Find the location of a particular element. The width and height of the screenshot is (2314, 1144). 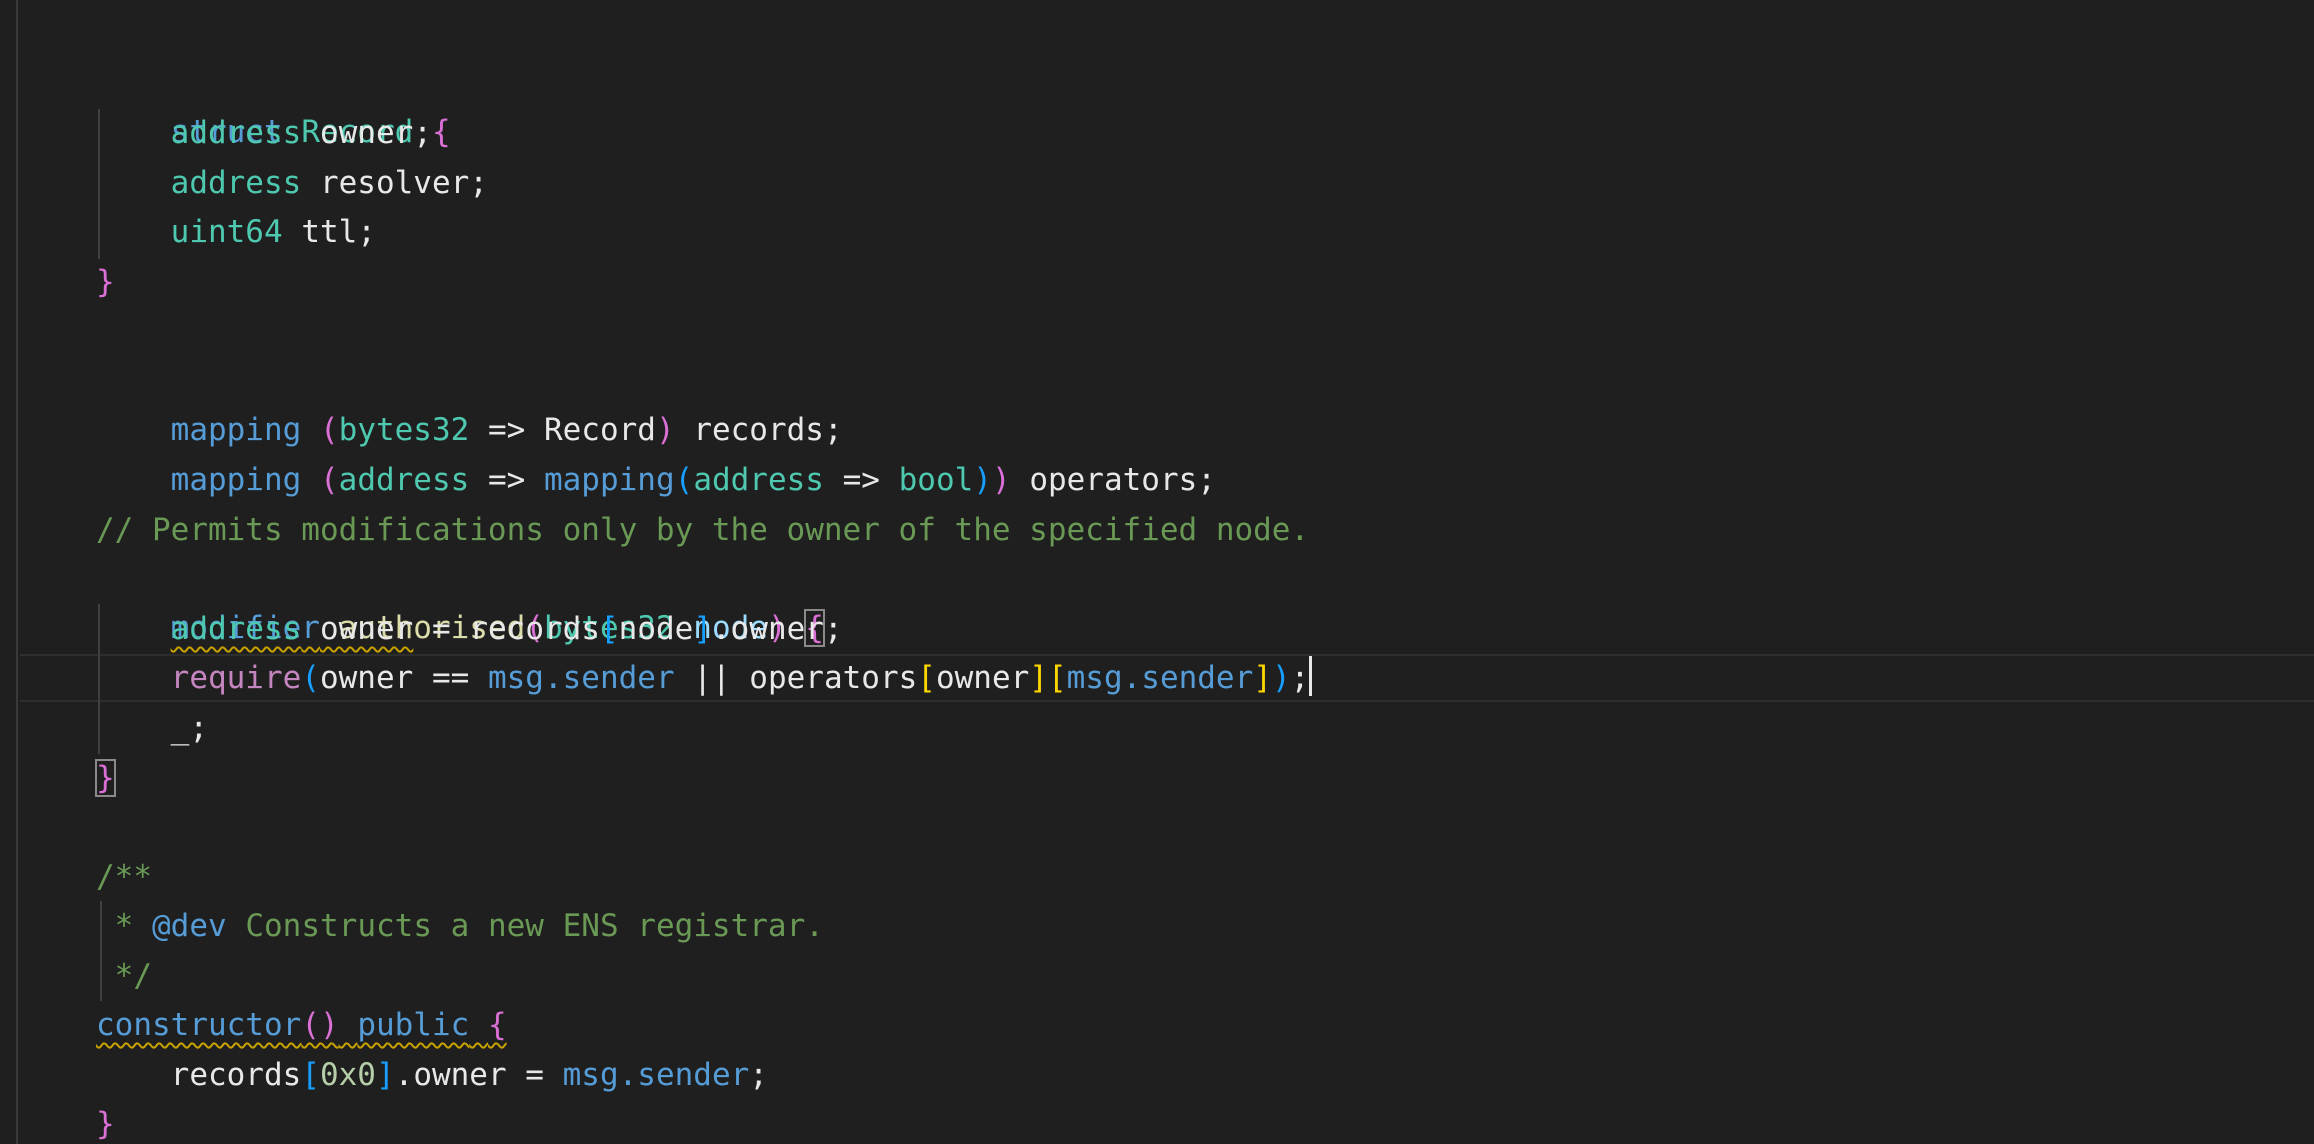

code-comment: */ is located at coordinates (133, 976).